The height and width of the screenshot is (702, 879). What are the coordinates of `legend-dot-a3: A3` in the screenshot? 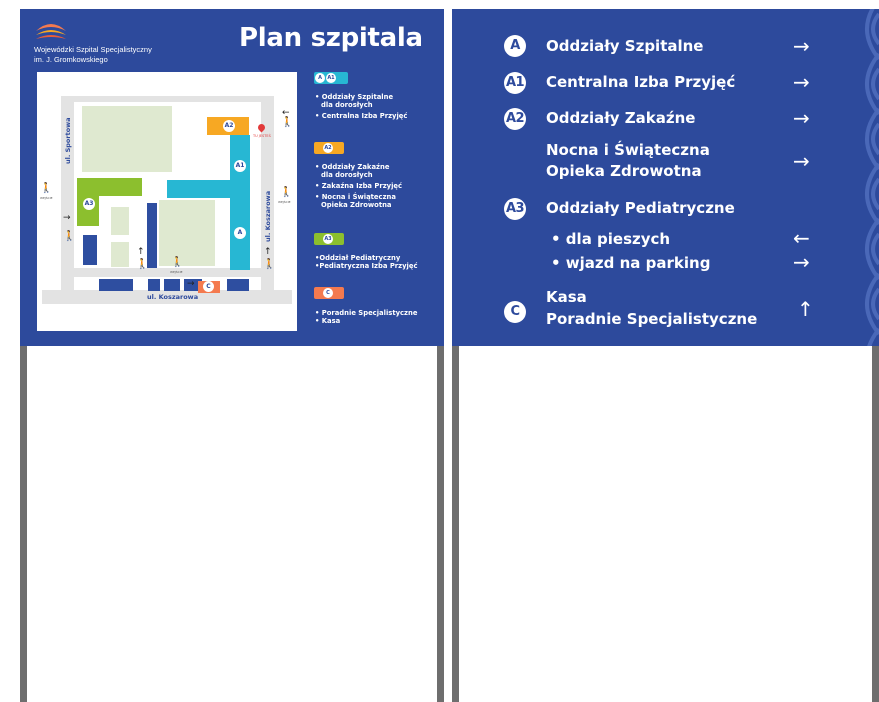 It's located at (328, 239).